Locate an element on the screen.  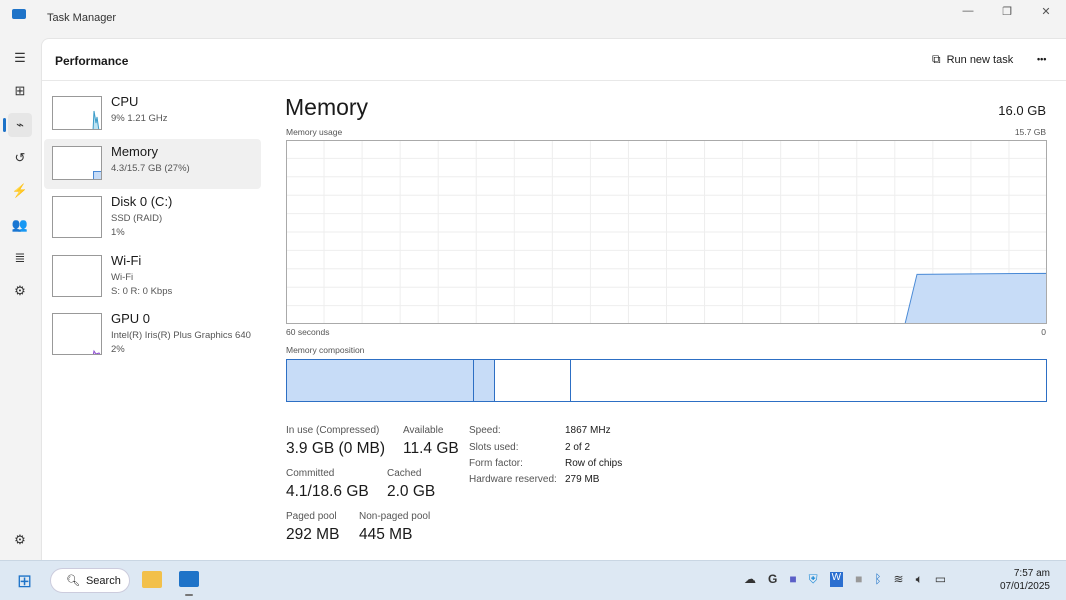
hw-reserved-value: 279 MB is located at coordinates (582, 479).